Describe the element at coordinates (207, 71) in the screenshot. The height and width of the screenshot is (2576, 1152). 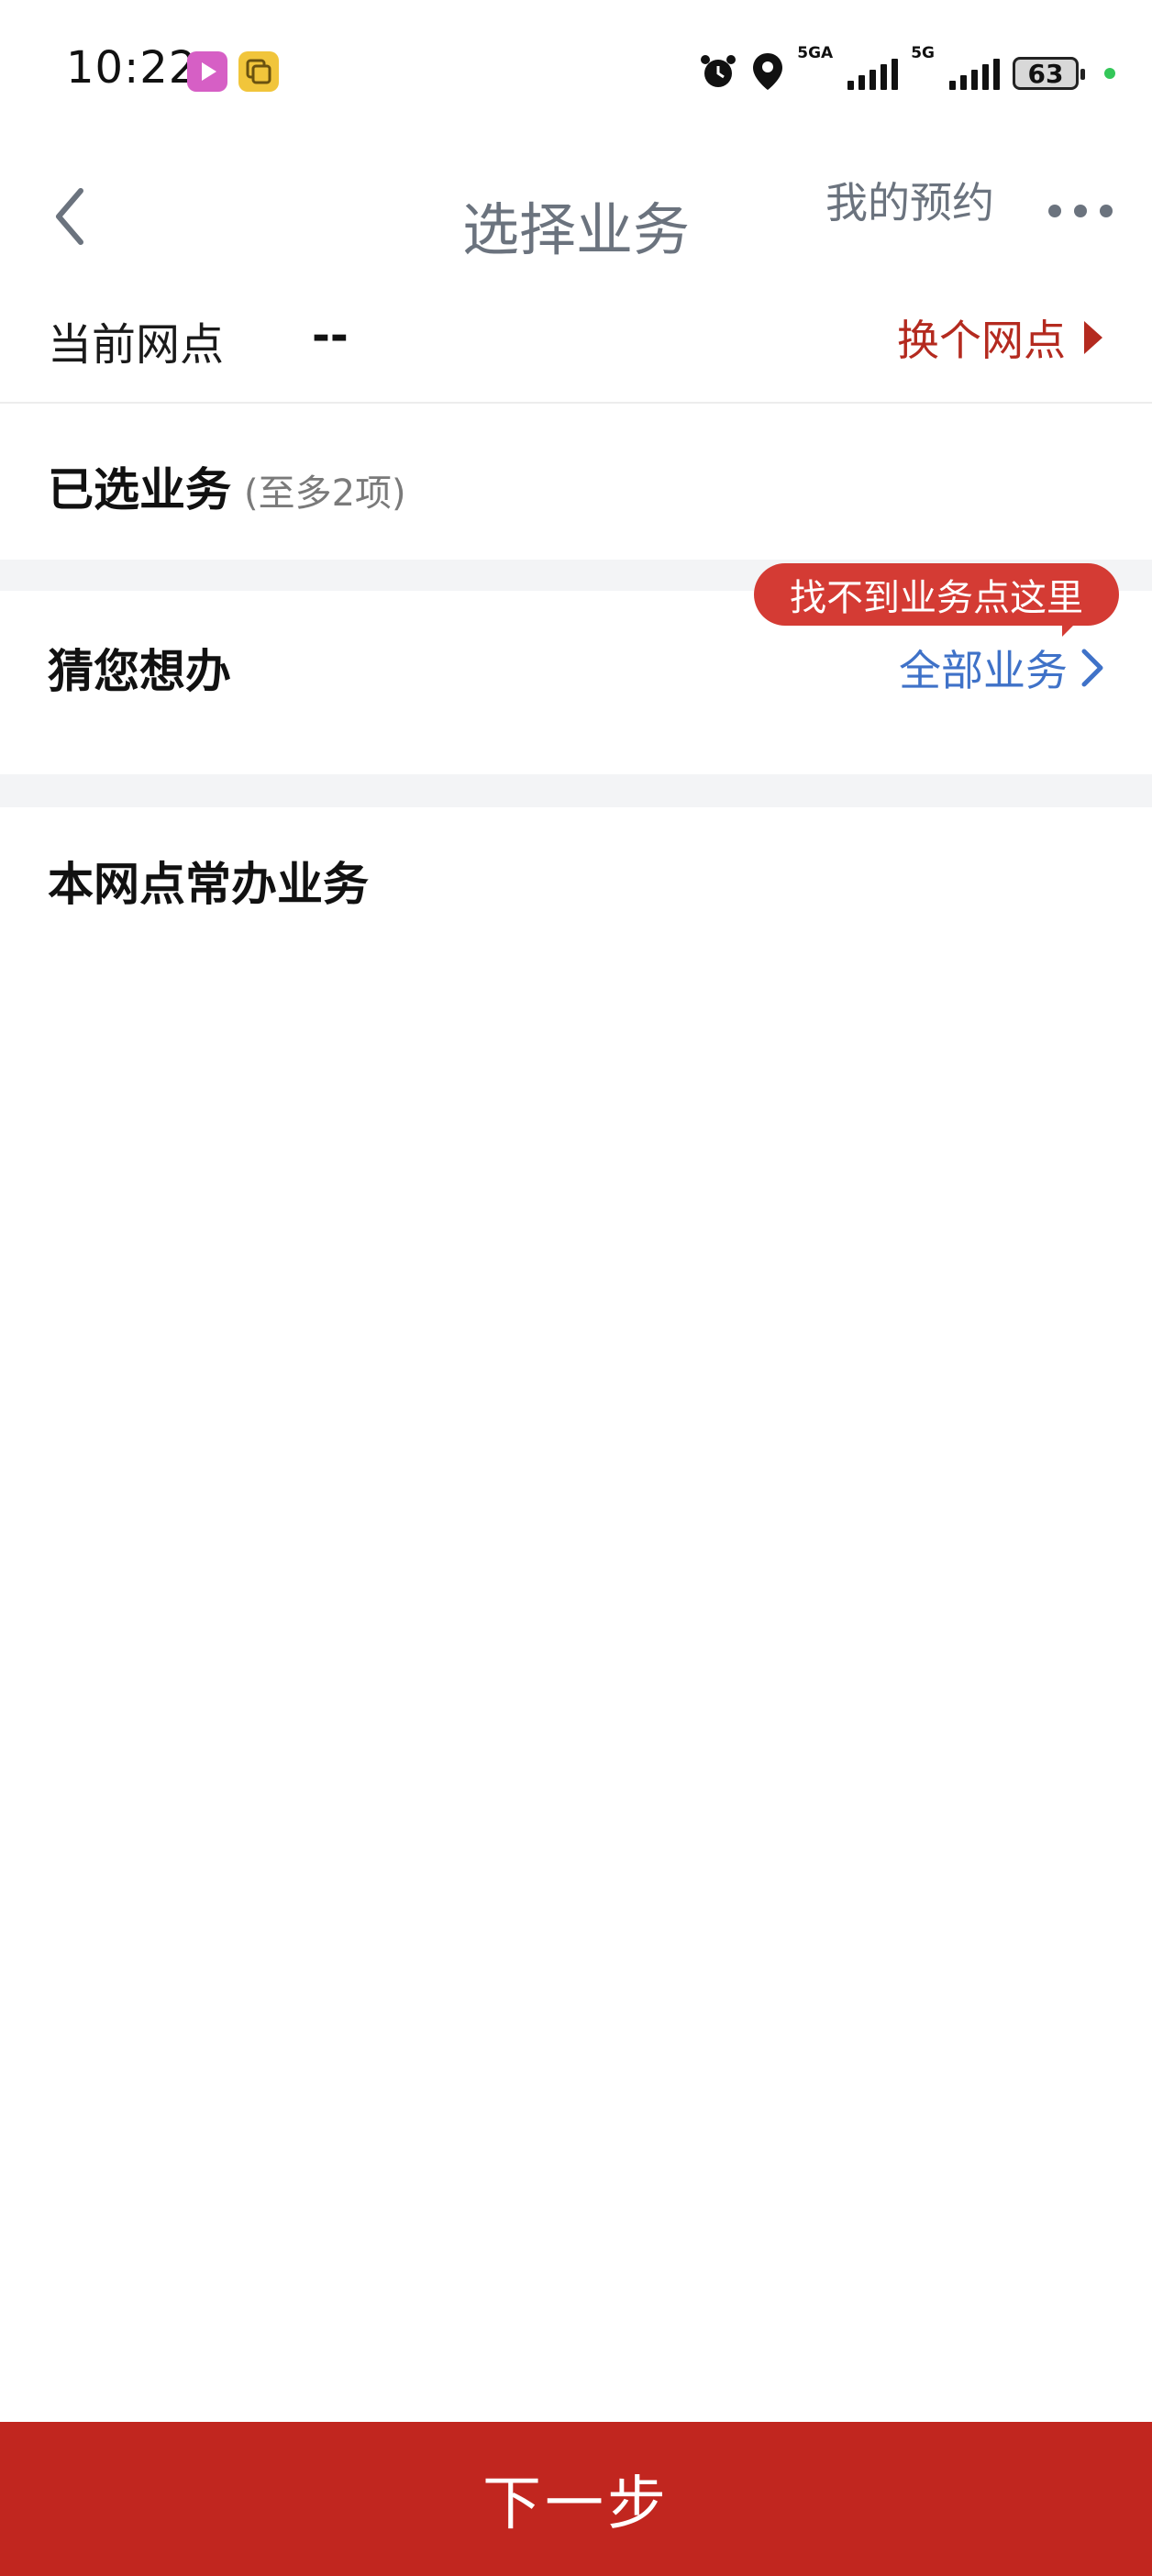
I see `video-app-icon` at that location.